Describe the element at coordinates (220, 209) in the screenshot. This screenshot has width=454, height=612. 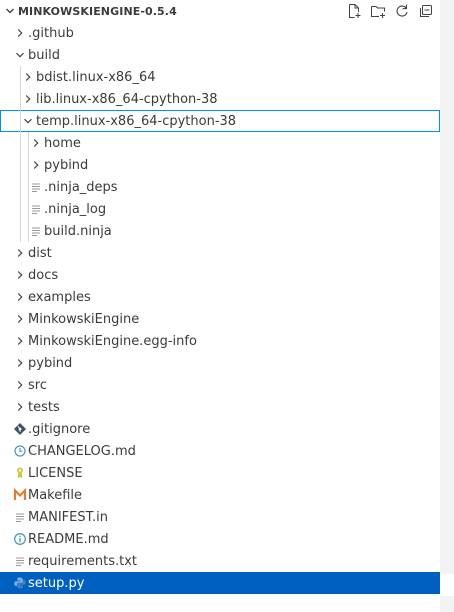
I see `file-item-ninja-log: .ninja_log` at that location.